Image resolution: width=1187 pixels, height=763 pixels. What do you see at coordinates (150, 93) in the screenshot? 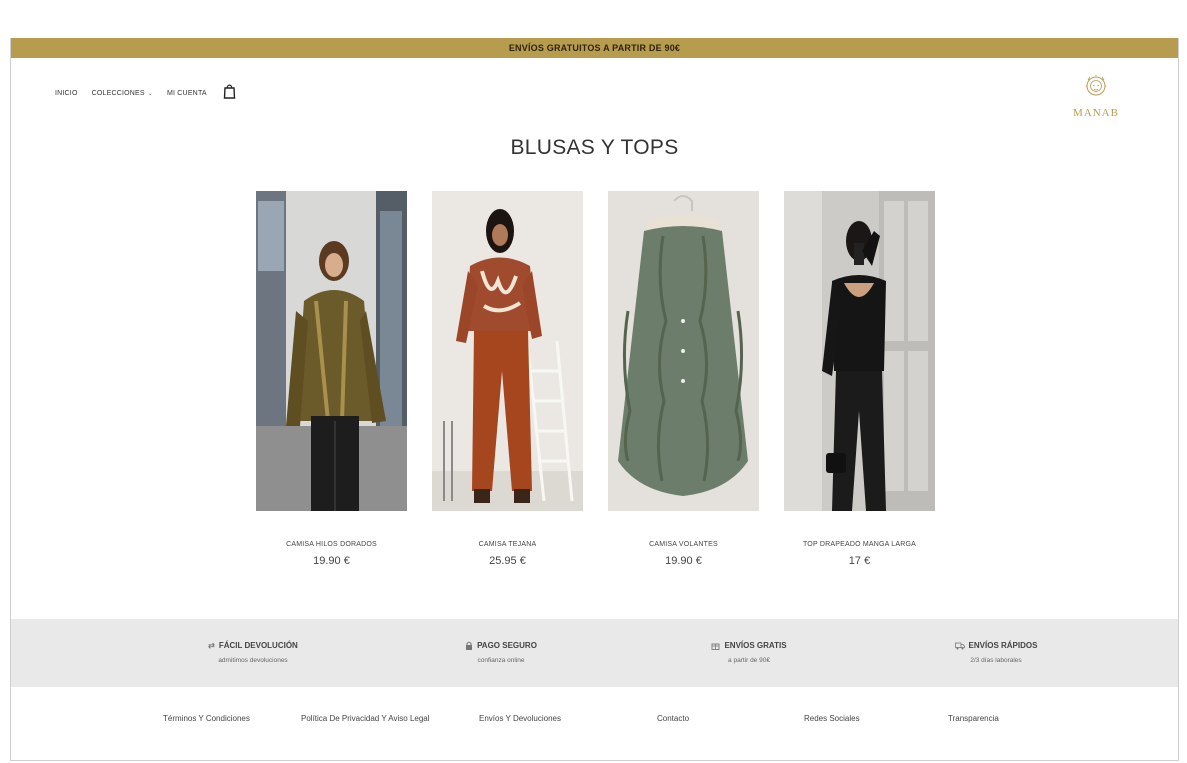
I see `chevron-down-icon: ⌄` at bounding box center [150, 93].